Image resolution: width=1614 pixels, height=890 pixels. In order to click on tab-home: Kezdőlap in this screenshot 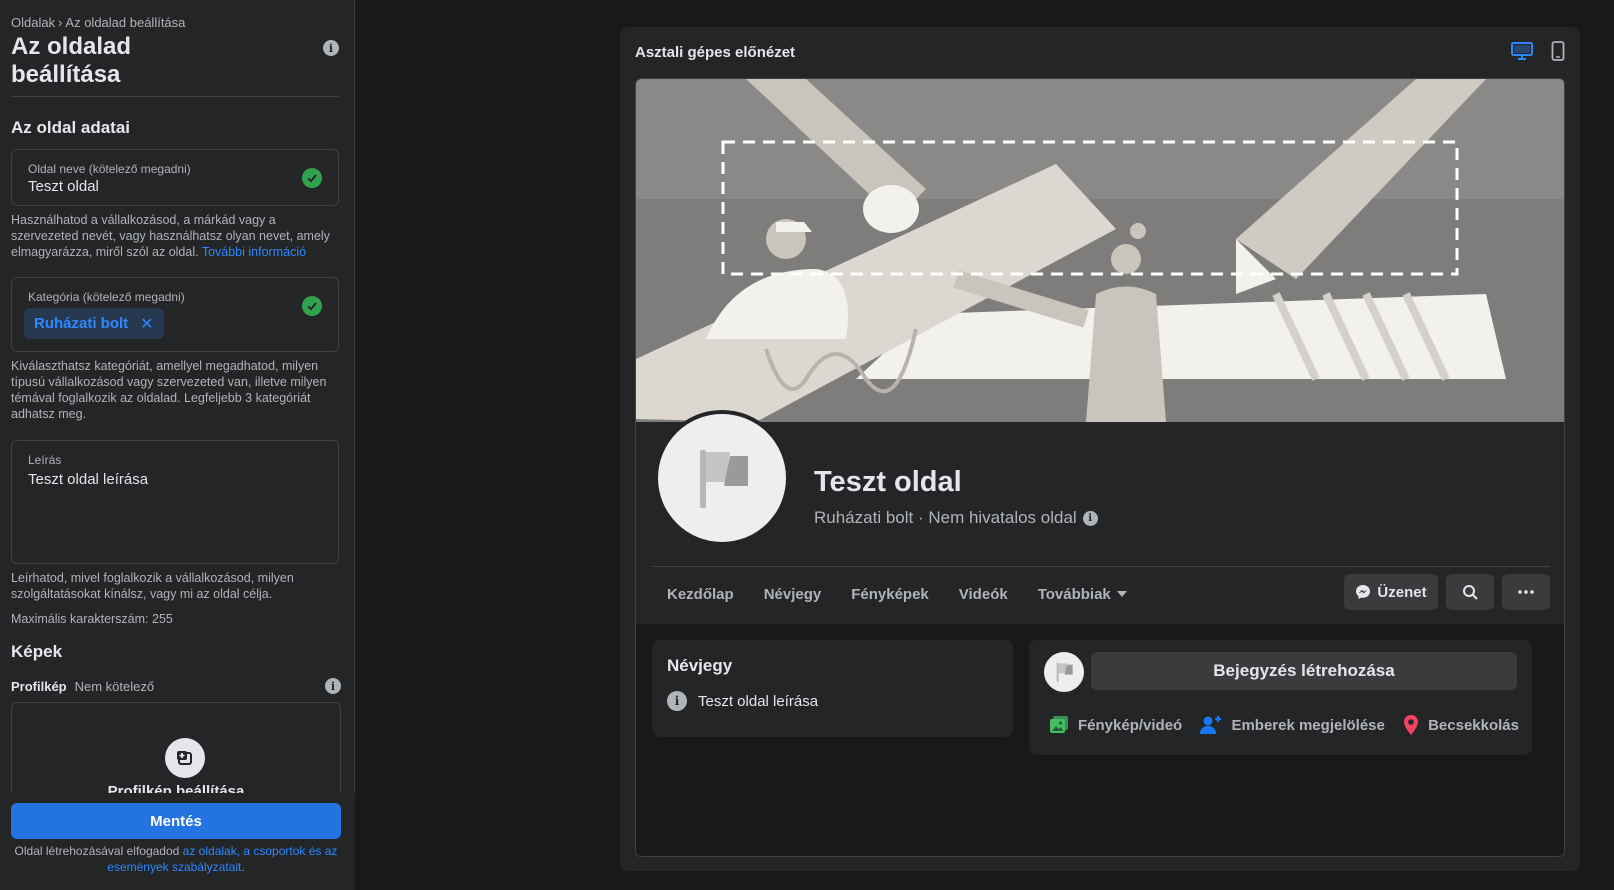, I will do `click(700, 594)`.